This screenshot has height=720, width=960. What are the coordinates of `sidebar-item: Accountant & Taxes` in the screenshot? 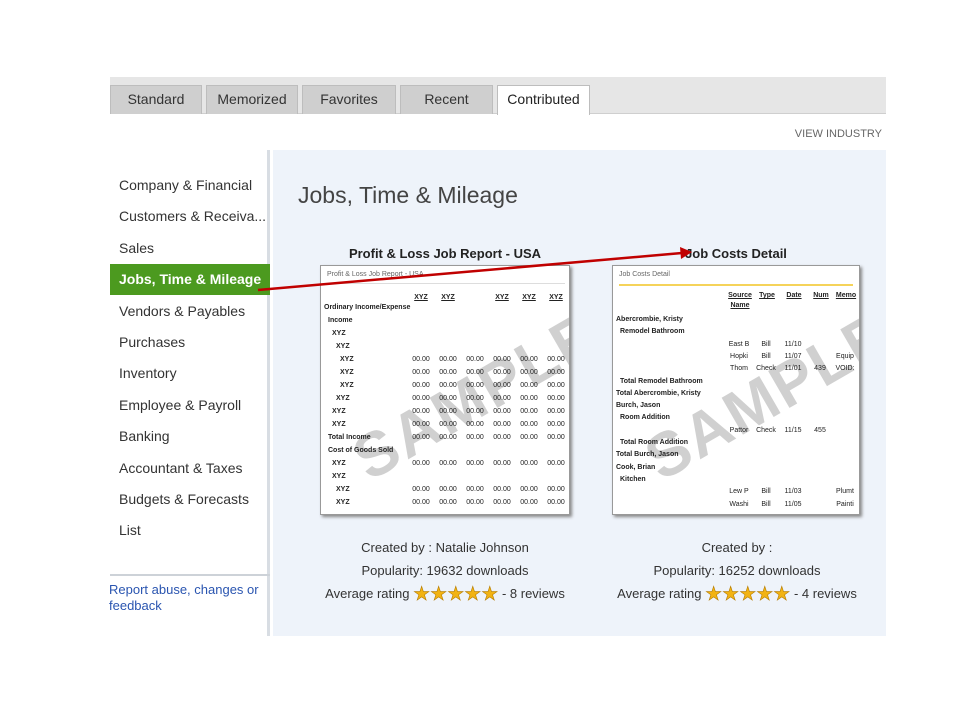 It's located at (190, 468).